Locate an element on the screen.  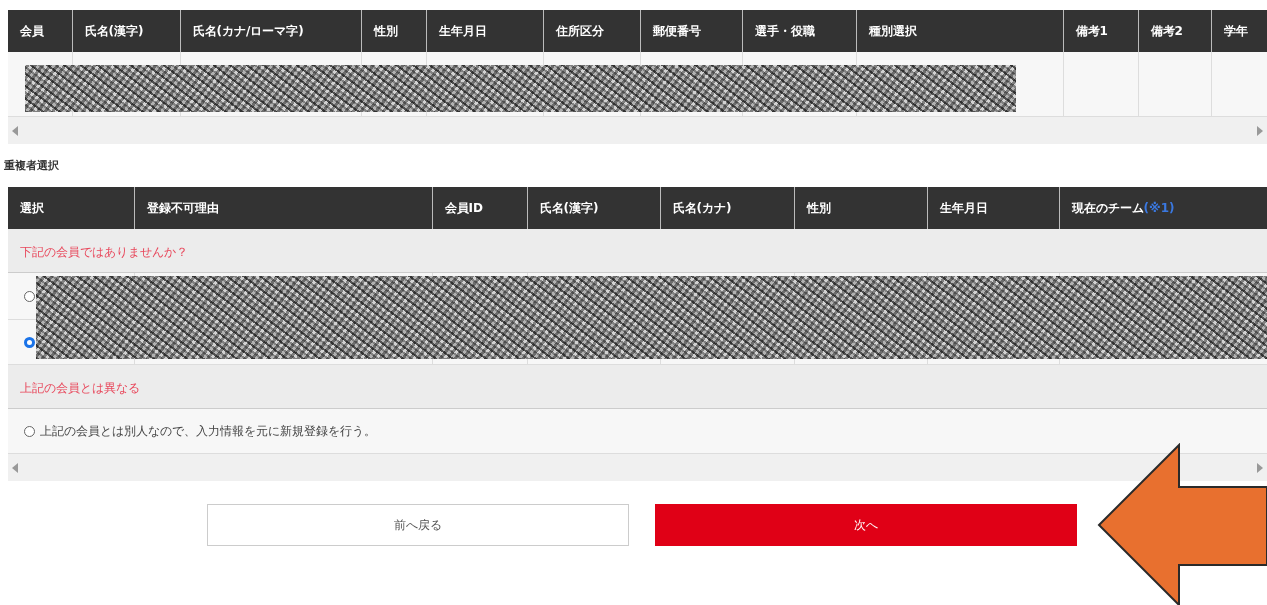
group-heading: 下記の会員ではありませんか？ is located at coordinates (104, 251).